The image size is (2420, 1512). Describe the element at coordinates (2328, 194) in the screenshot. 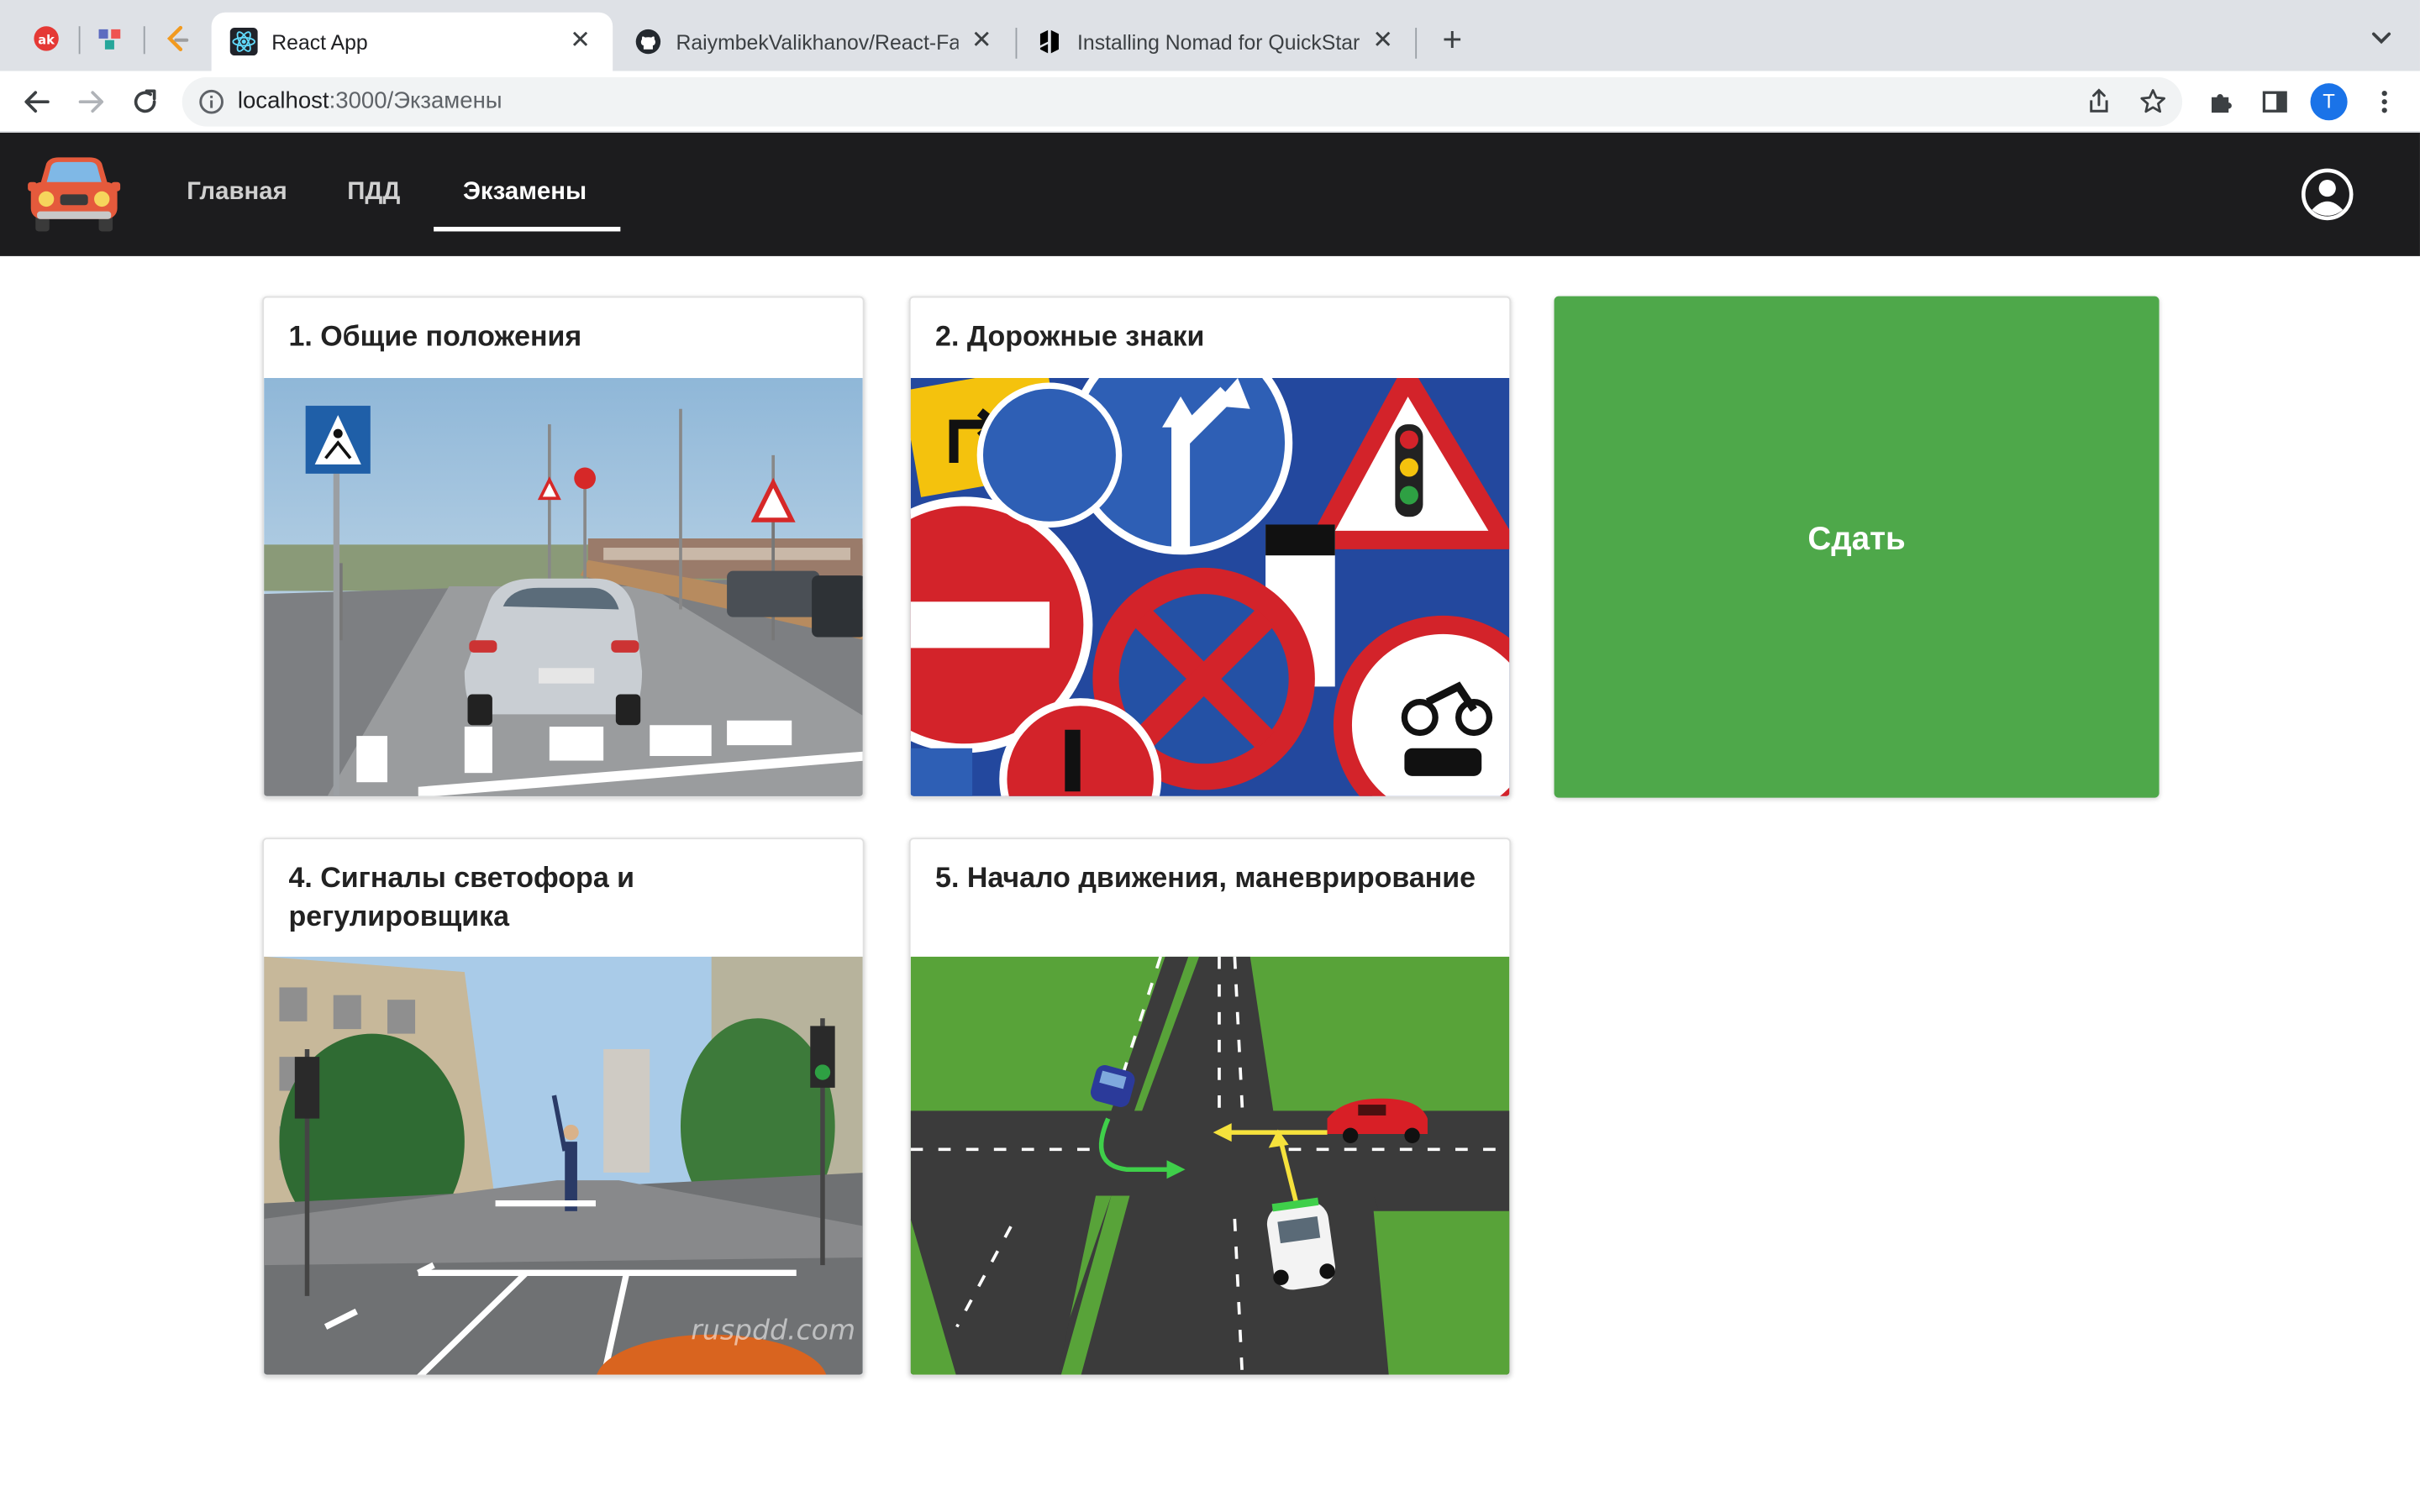

I see `account-circle-icon` at that location.